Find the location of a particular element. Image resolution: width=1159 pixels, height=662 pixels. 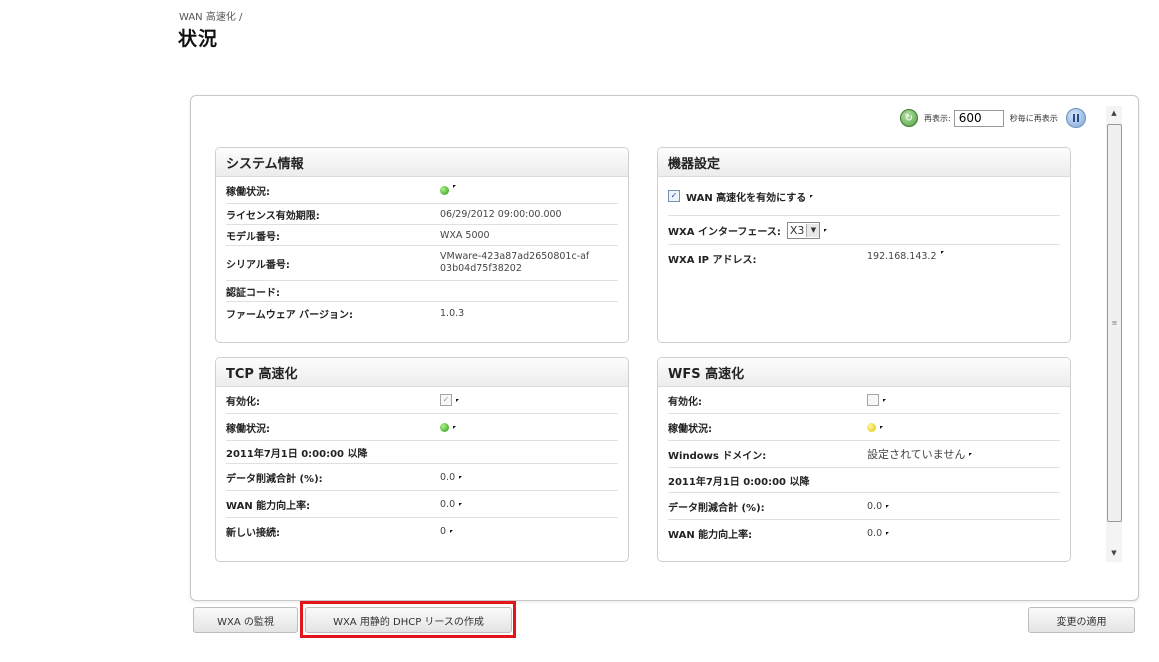

wfs-status-row: 稼働状況: is located at coordinates (864, 427).